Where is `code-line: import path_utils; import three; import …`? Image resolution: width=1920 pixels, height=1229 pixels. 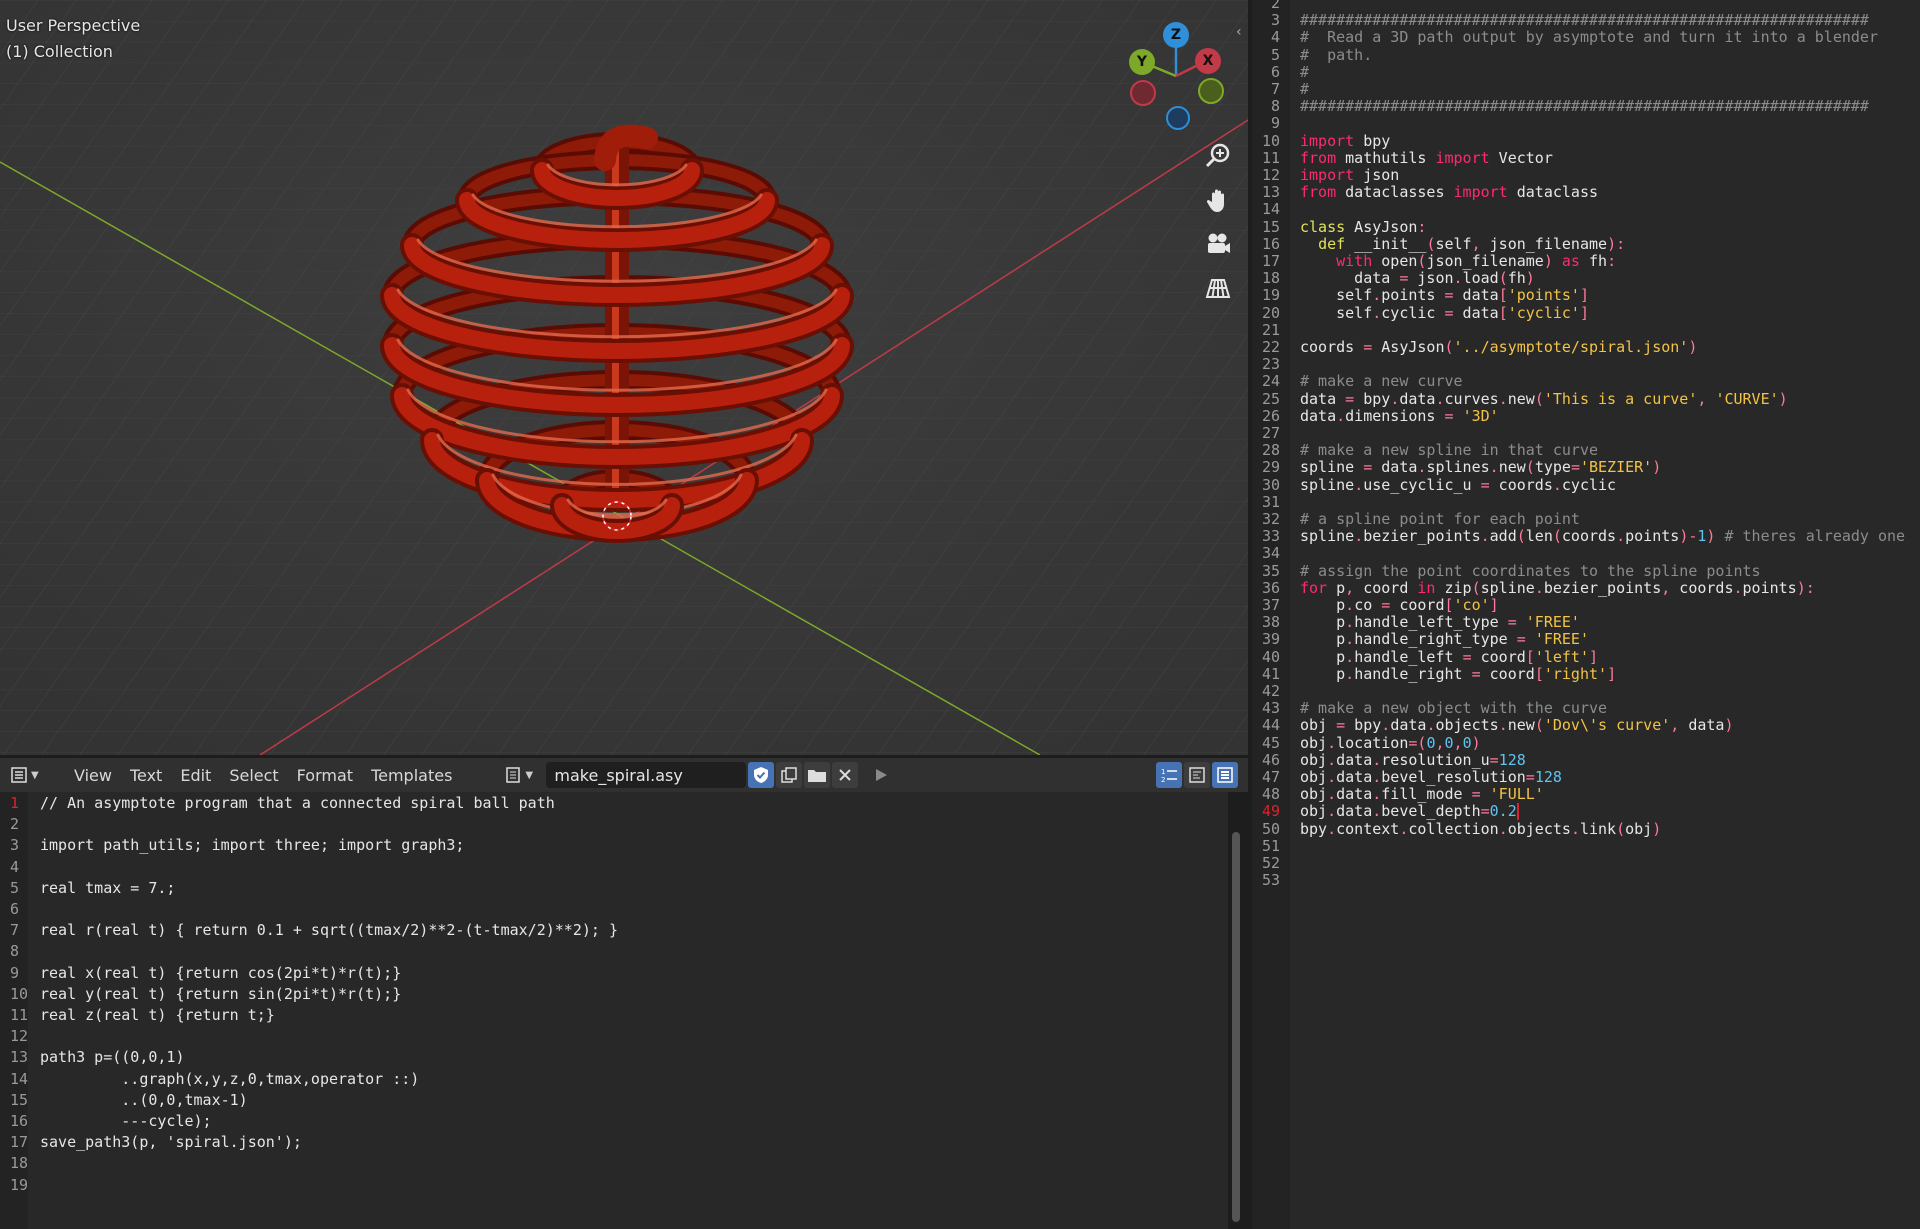 code-line: import path_utils; import three; import … is located at coordinates (252, 845).